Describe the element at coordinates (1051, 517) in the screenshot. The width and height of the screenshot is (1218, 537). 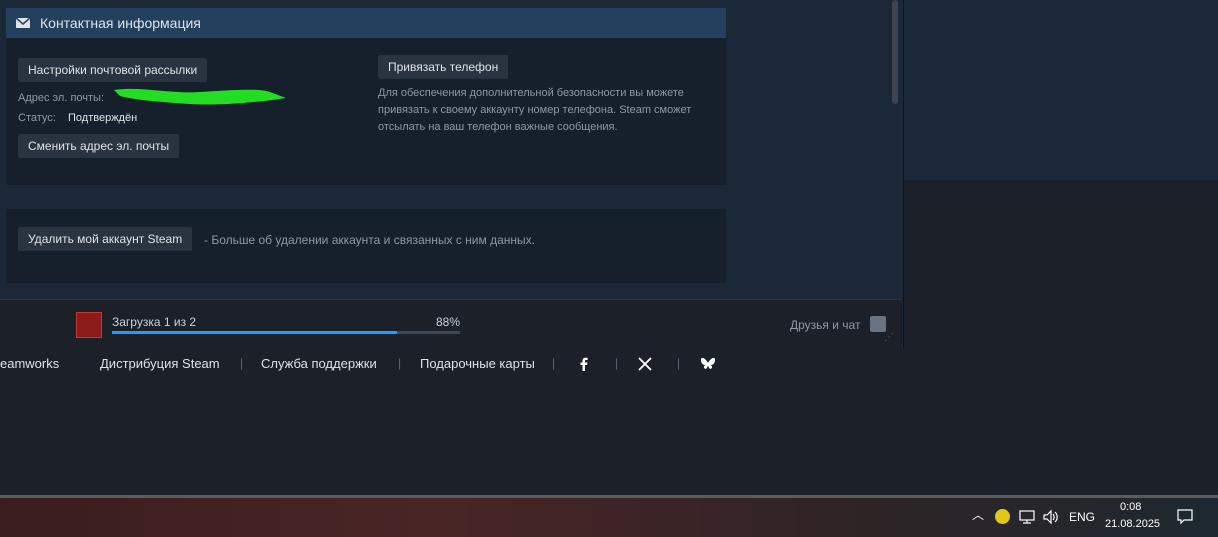
I see `volume-icon` at that location.